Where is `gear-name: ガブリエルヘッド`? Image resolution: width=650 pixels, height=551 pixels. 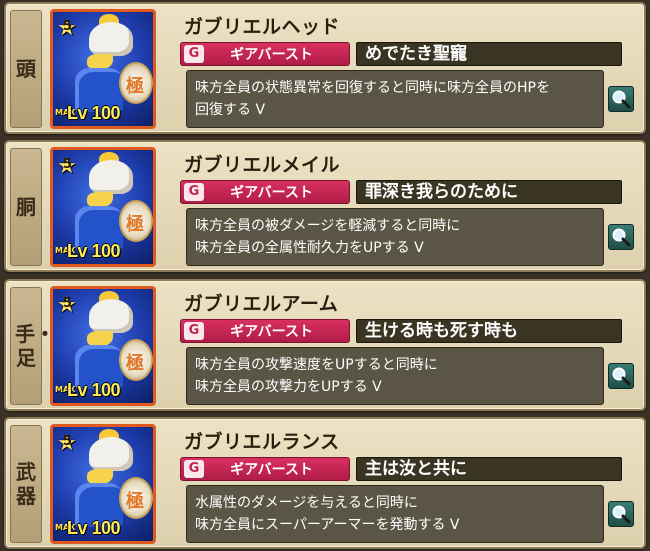 gear-name: ガブリエルヘッド is located at coordinates (262, 27).